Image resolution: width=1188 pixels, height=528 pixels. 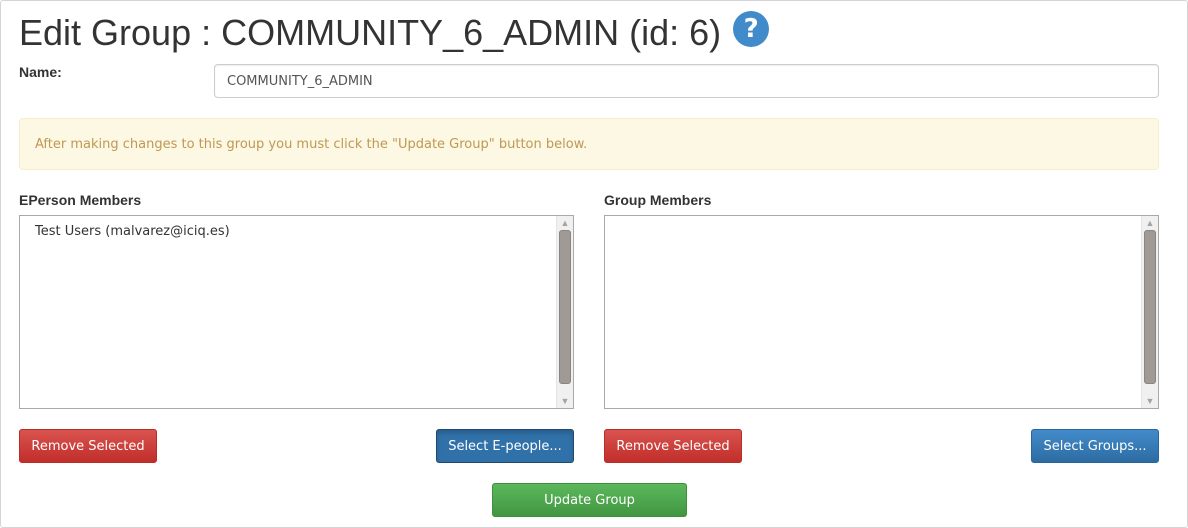 I want to click on list-item: Test Users (malvarez@iciq.es), so click(x=288, y=232).